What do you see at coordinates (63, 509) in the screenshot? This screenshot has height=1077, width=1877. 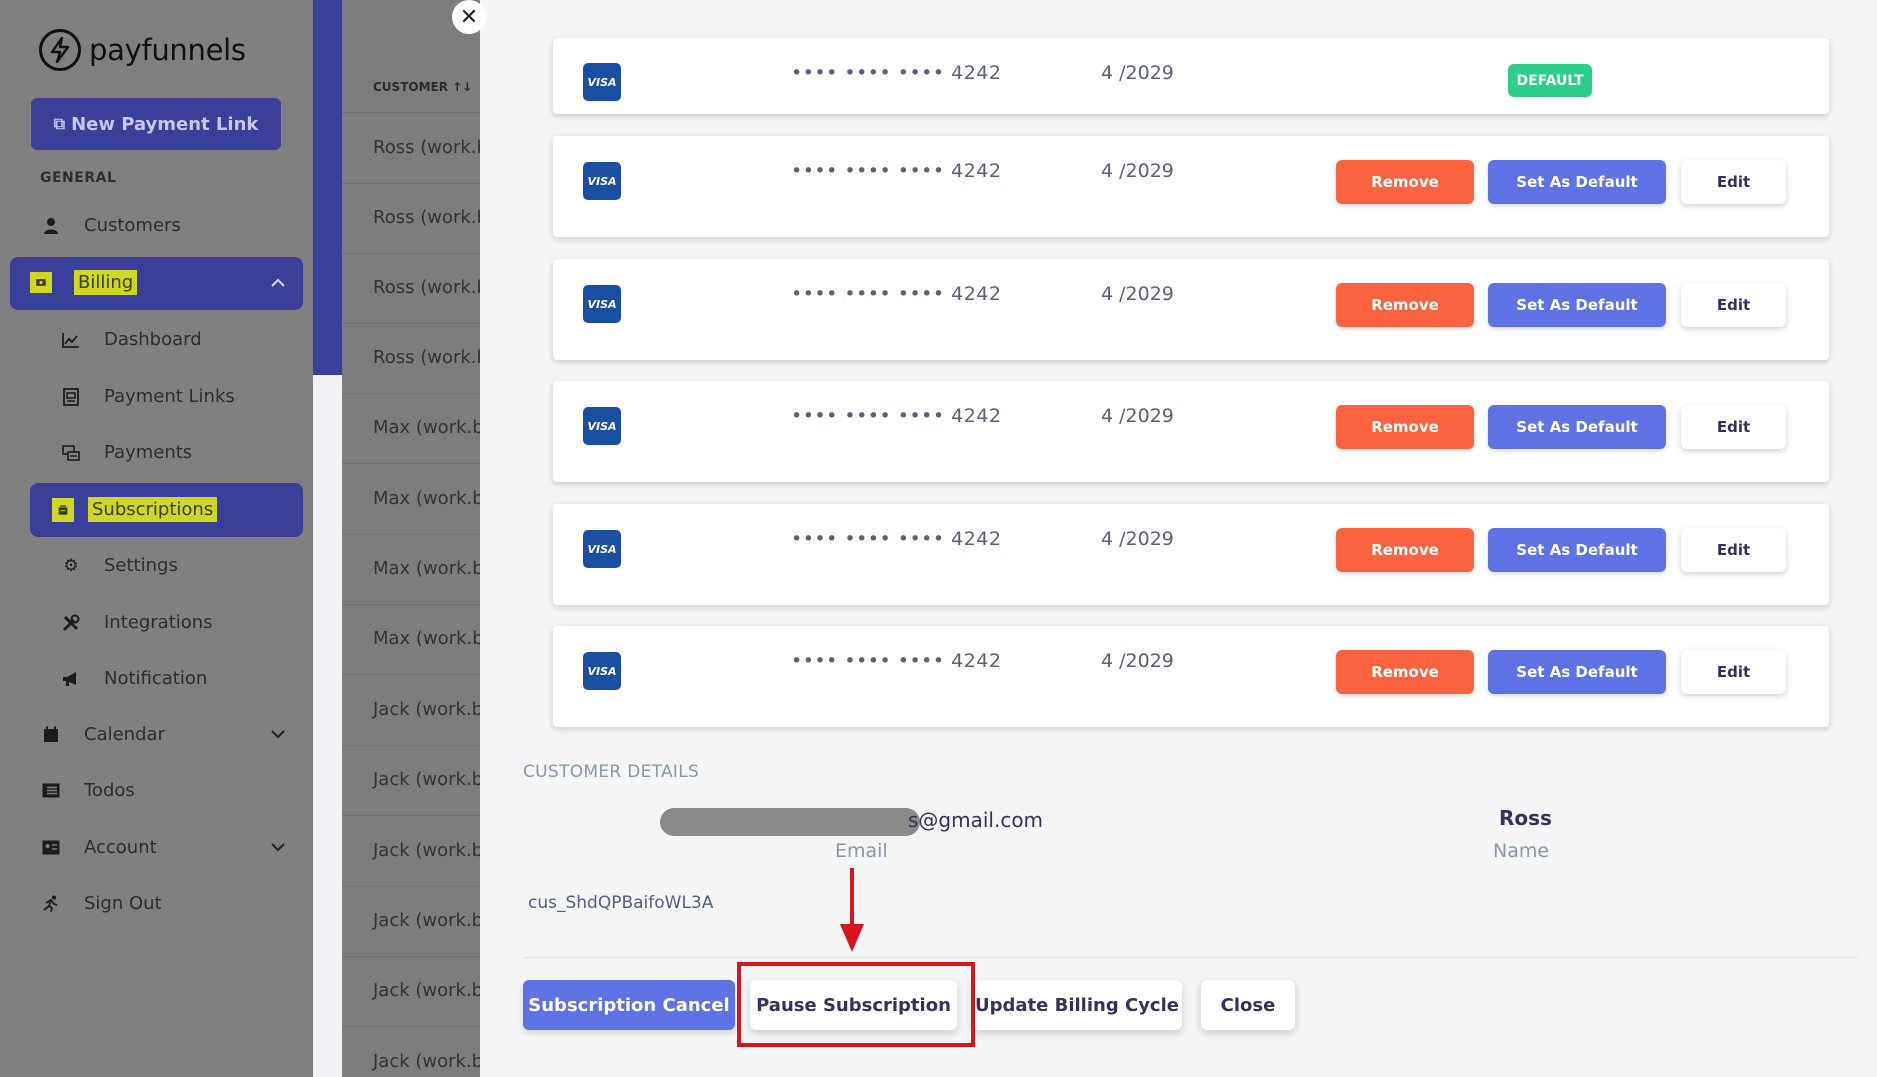 I see `subscriptions-icon` at bounding box center [63, 509].